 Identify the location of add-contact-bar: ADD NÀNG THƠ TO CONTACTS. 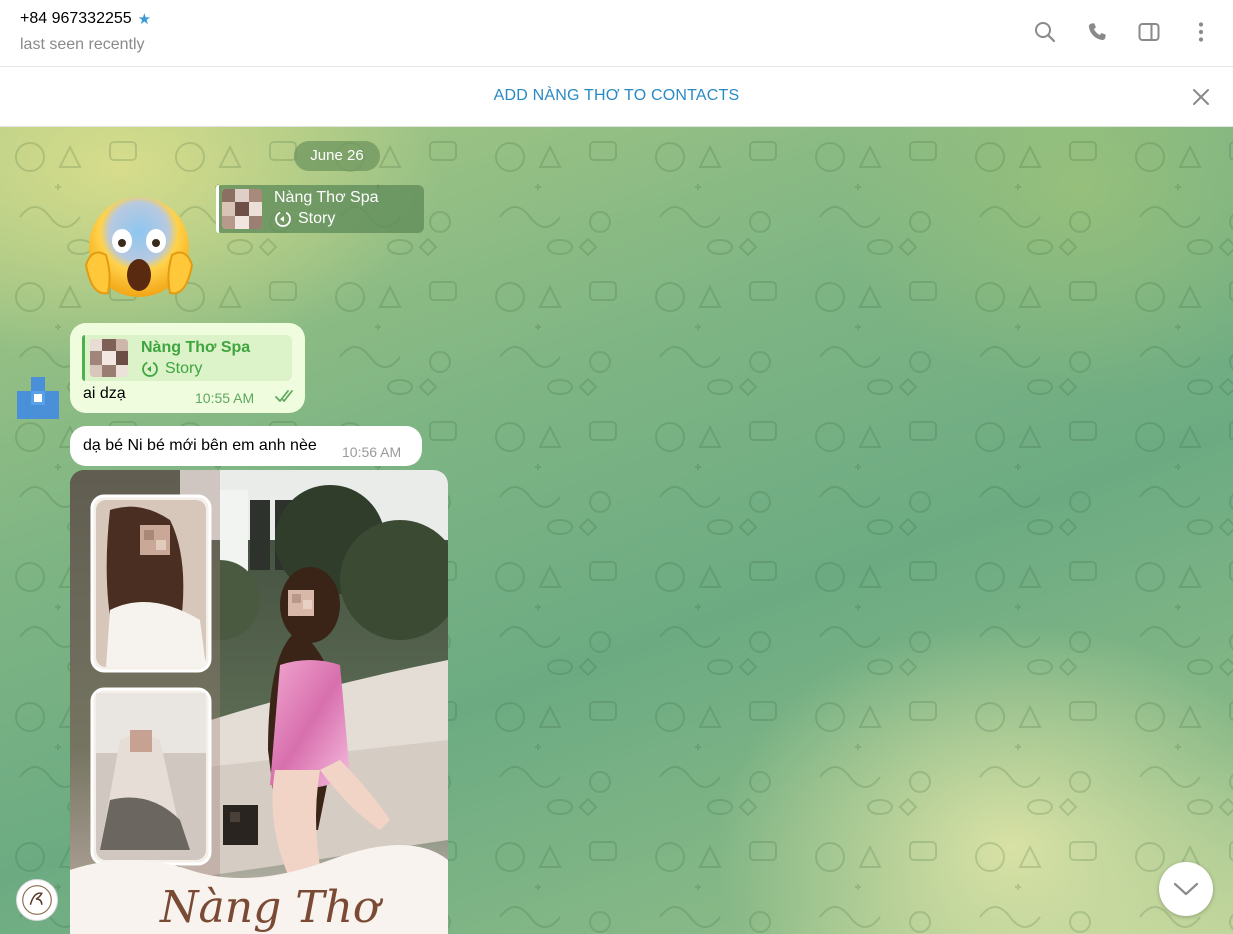
(616, 97).